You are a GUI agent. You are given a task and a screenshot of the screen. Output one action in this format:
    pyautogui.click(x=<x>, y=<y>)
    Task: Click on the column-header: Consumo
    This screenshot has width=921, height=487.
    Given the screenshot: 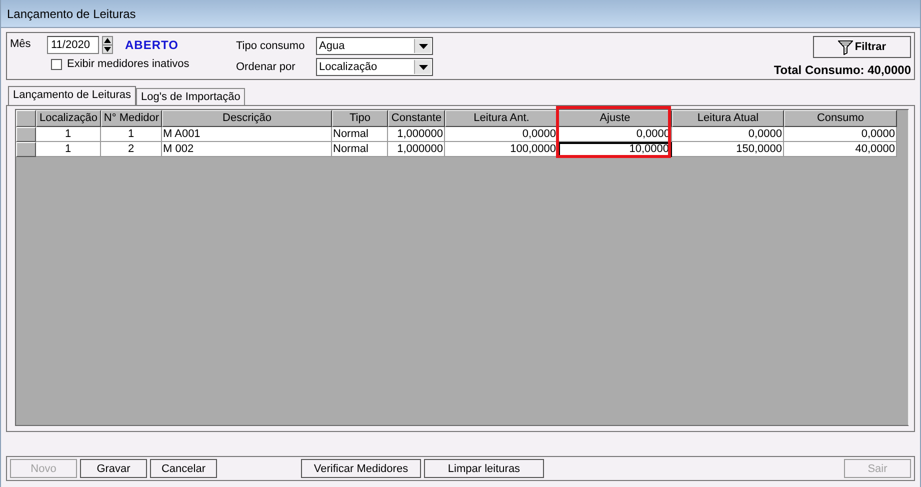 What is the action you would take?
    pyautogui.click(x=840, y=118)
    